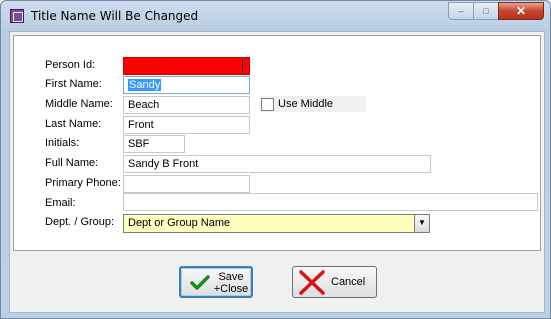 This screenshot has width=551, height=319. What do you see at coordinates (80, 222) in the screenshot?
I see `dept-group-label: Dept. / Group:` at bounding box center [80, 222].